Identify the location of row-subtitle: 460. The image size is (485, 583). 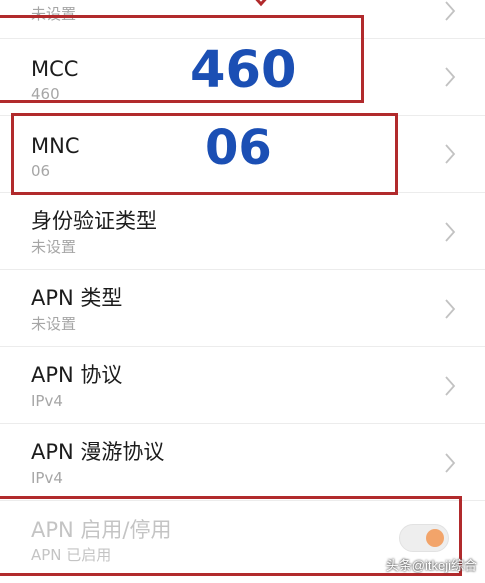
(45, 94).